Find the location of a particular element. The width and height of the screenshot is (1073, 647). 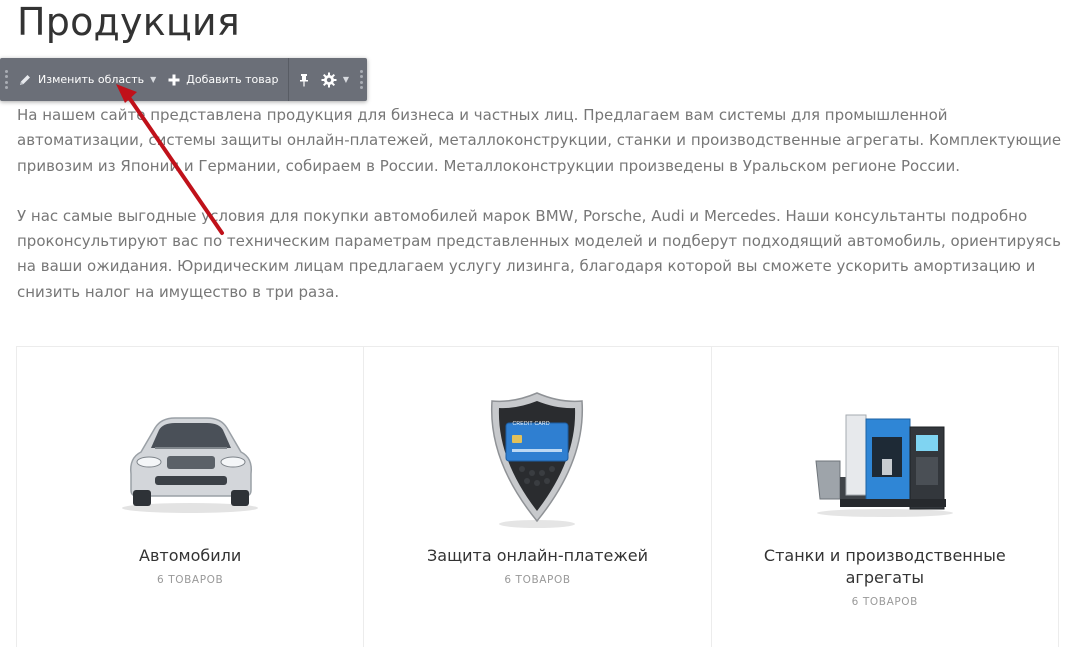

page-title: Продукция is located at coordinates (128, 25).